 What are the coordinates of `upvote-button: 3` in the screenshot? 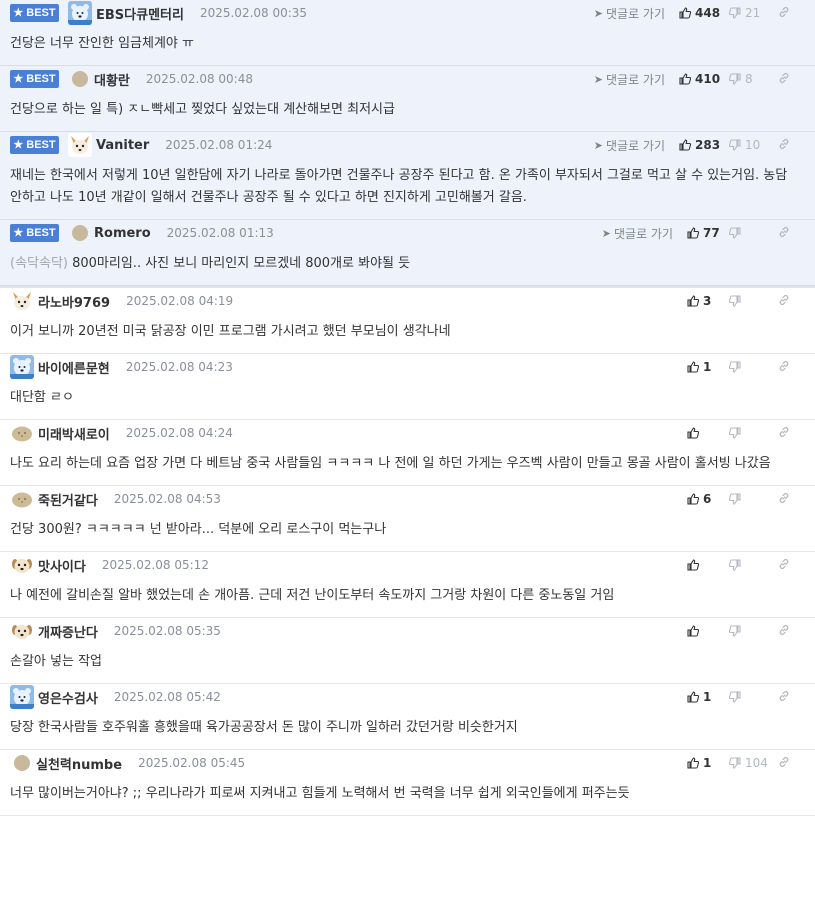 It's located at (707, 301).